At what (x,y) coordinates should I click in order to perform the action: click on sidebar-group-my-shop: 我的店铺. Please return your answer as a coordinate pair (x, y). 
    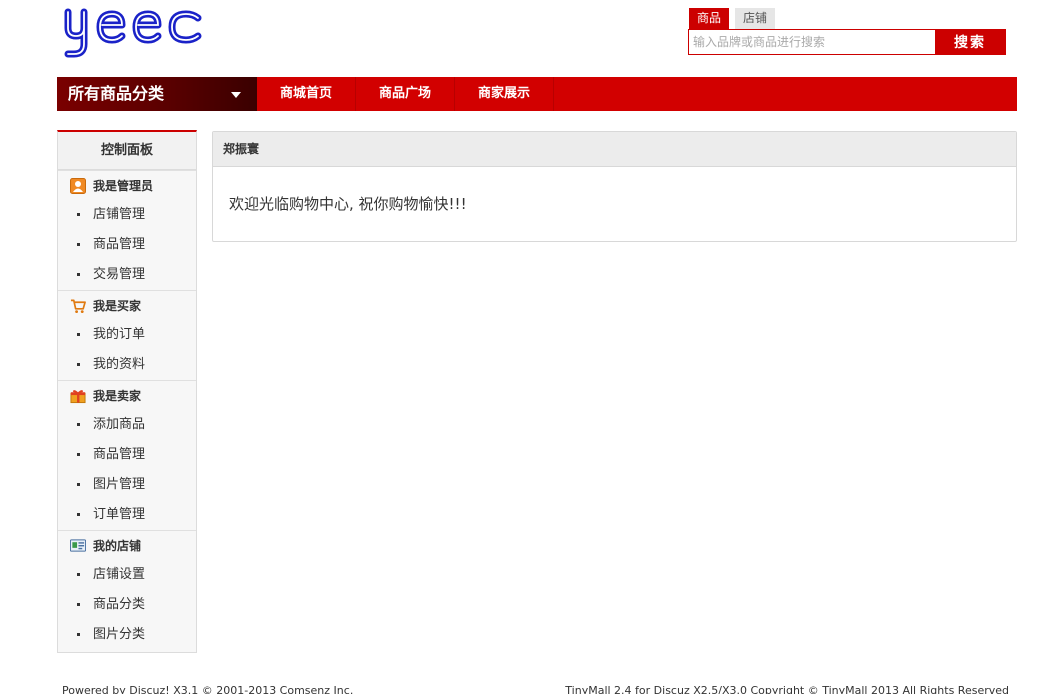
    Looking at the image, I should click on (127, 545).